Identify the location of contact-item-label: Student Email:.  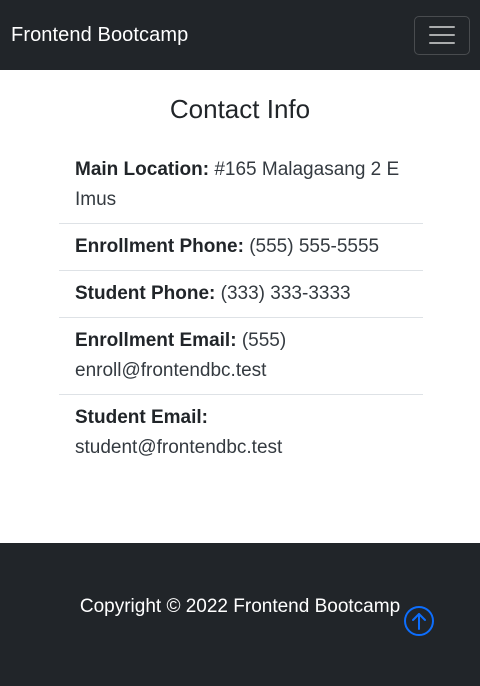
(142, 417).